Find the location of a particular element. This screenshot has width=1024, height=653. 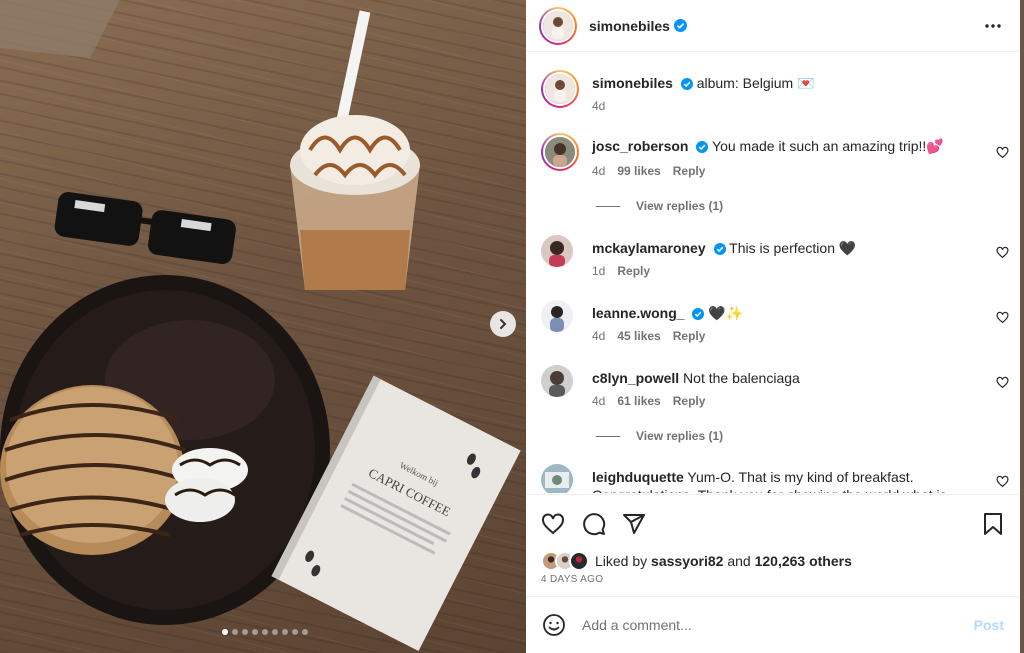

like-count: 61 likes is located at coordinates (638, 401).